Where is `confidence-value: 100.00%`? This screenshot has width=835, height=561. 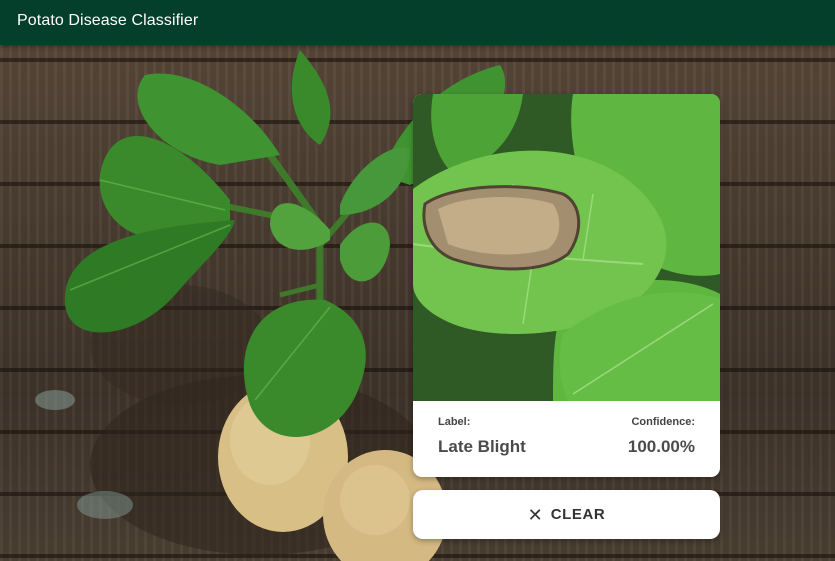
confidence-value: 100.00% is located at coordinates (661, 446).